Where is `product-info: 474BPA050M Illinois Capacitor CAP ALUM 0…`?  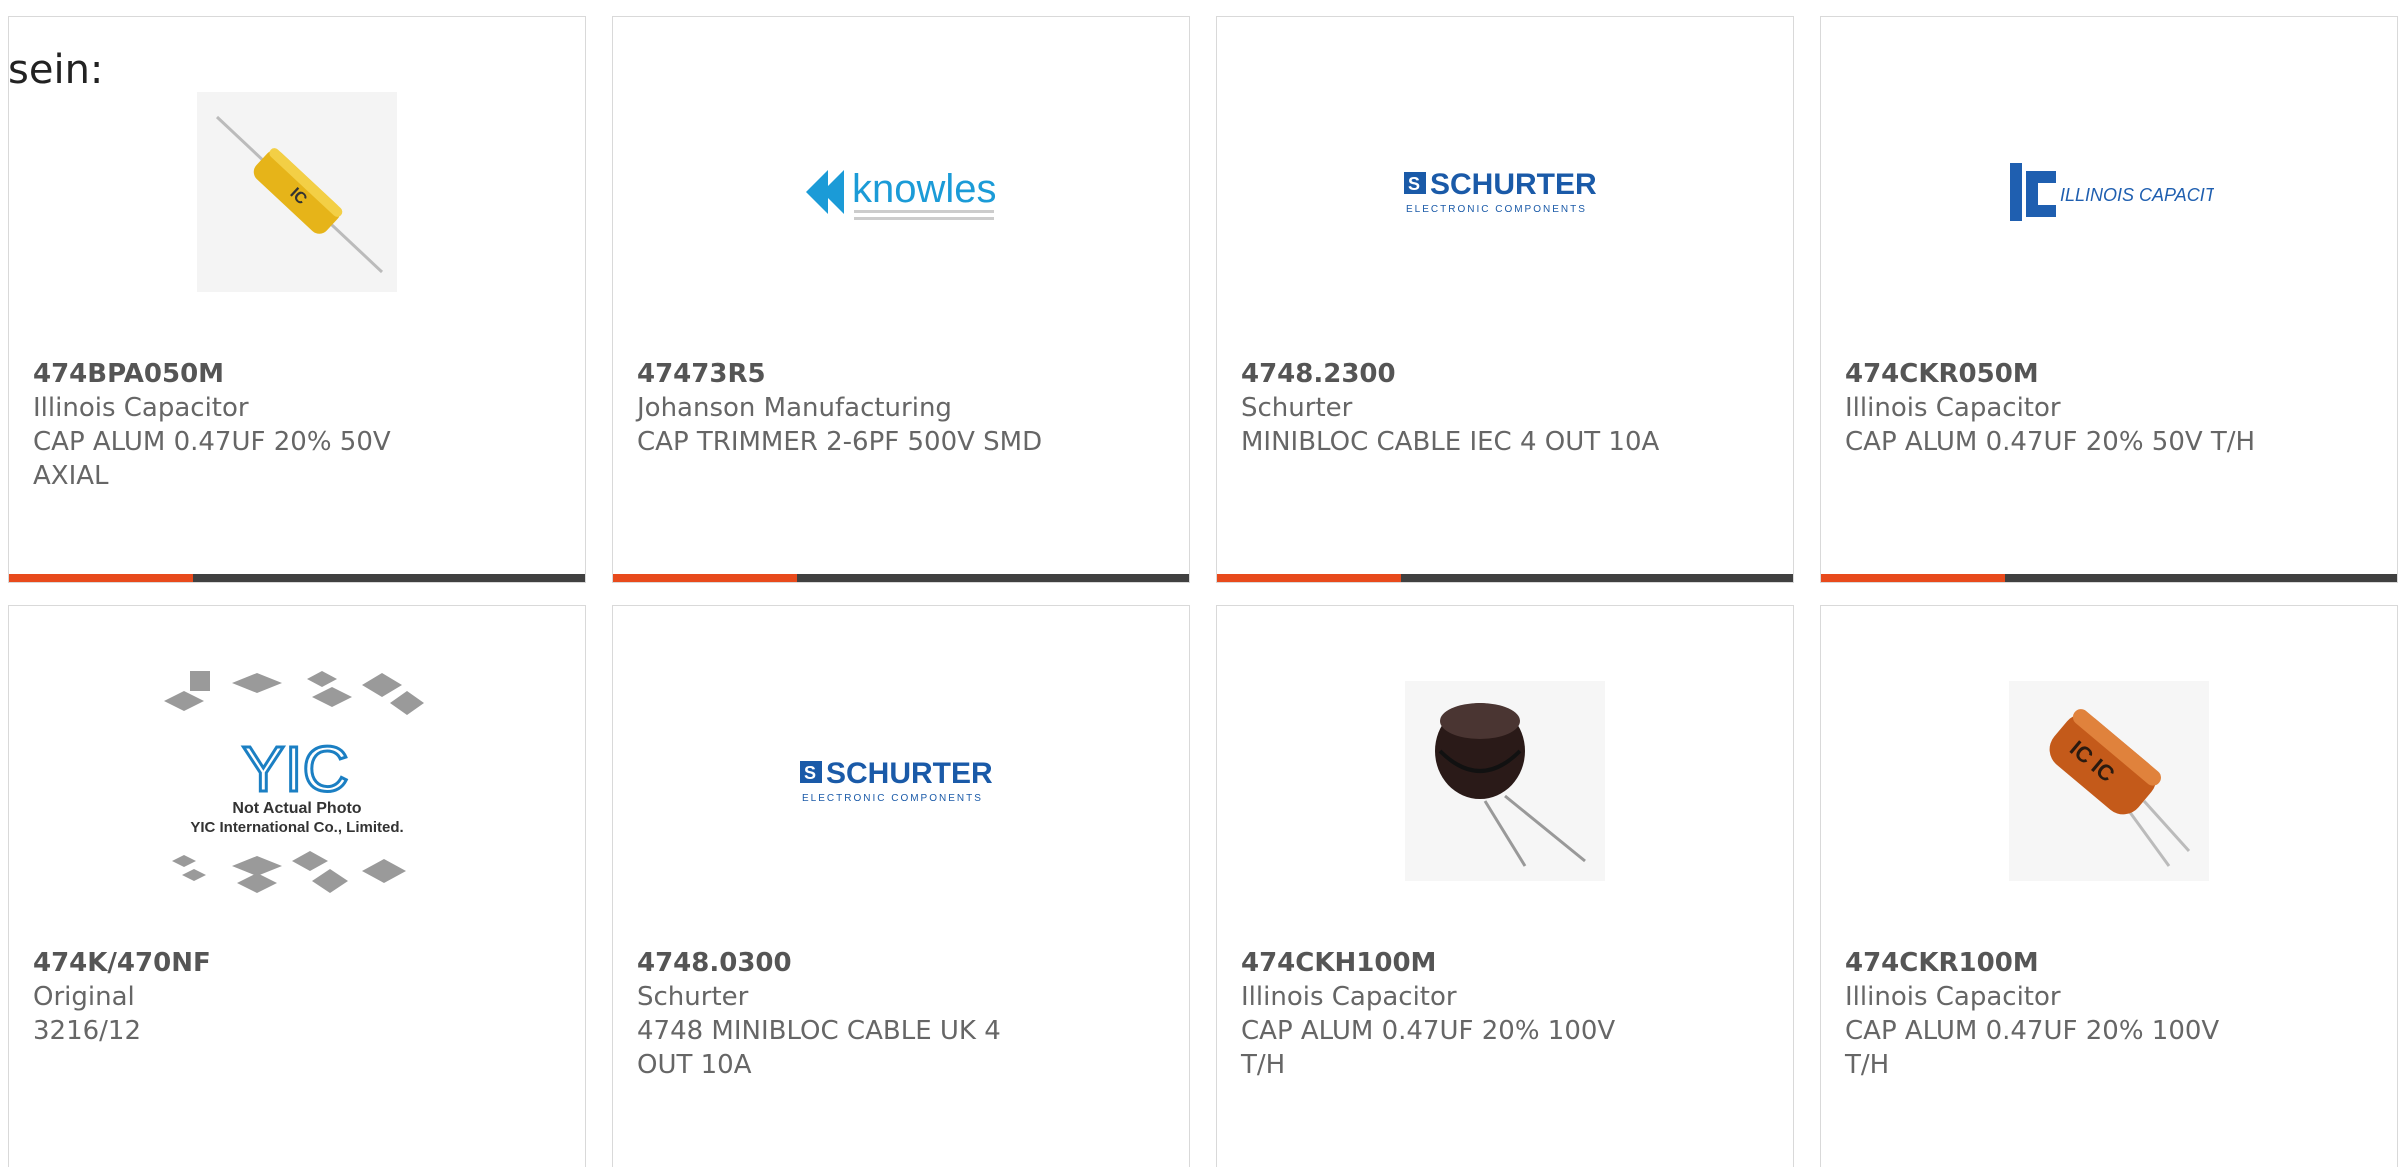
product-info: 474BPA050M Illinois Capacitor CAP ALUM 0… is located at coordinates (289, 425).